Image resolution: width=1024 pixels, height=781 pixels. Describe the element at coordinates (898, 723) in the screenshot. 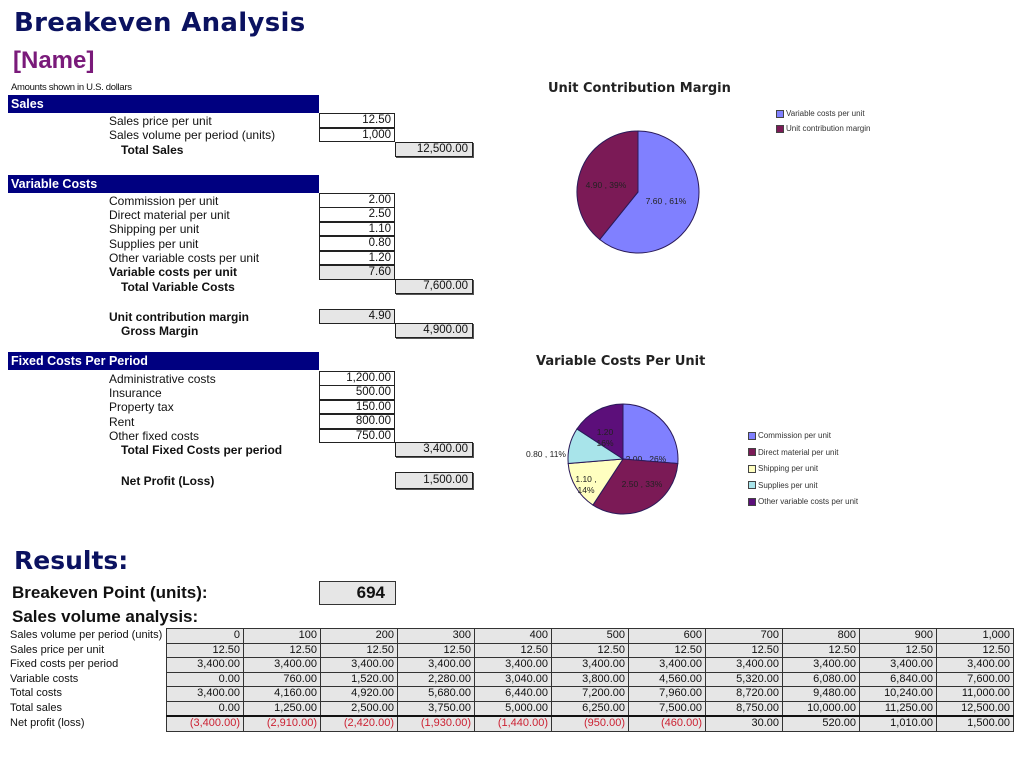

I see `table-cell: 1,010.00` at that location.